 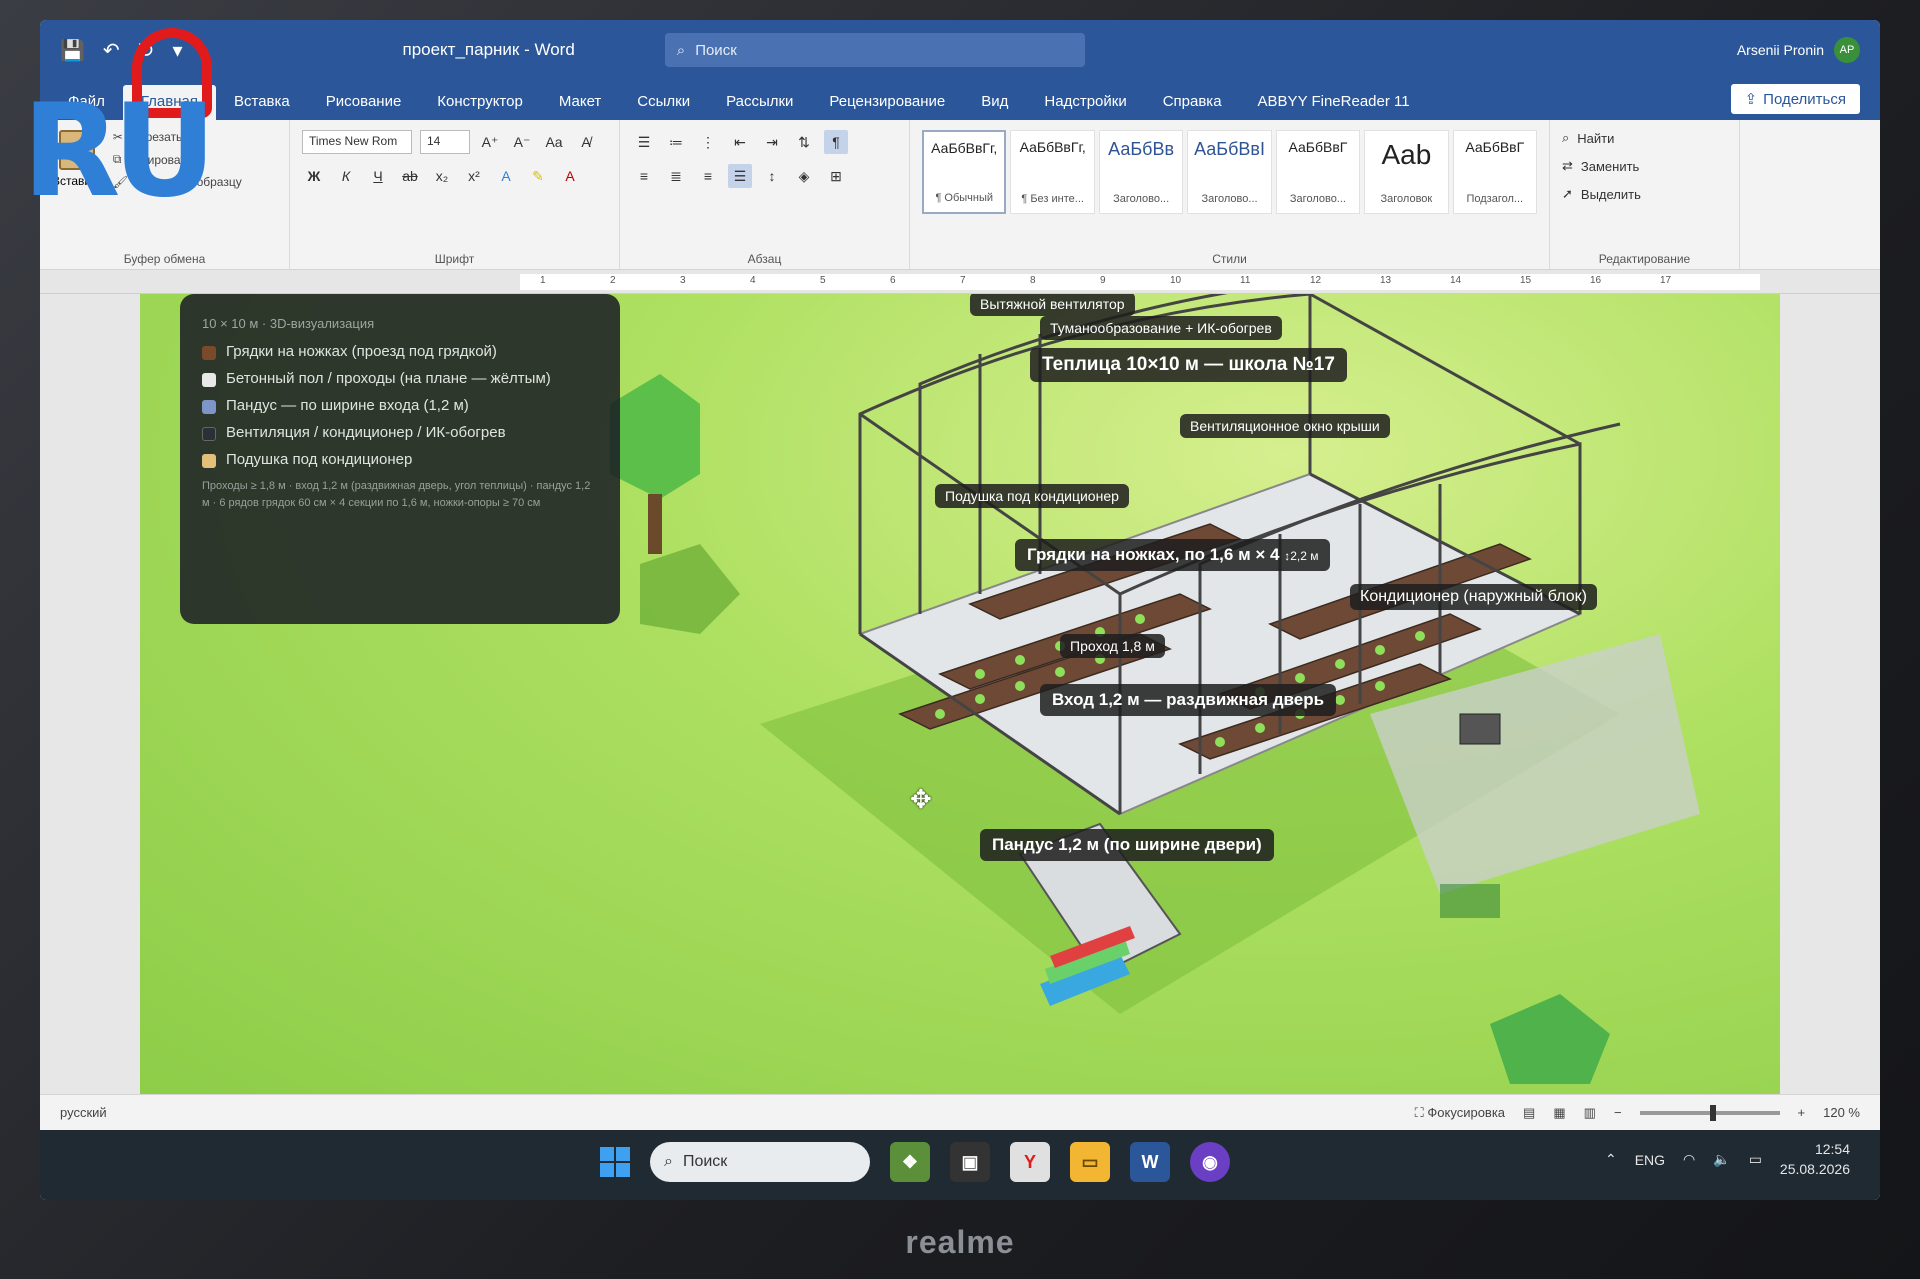 What do you see at coordinates (1559, 1113) in the screenshot?
I see `print-layout-icon: ▦` at bounding box center [1559, 1113].